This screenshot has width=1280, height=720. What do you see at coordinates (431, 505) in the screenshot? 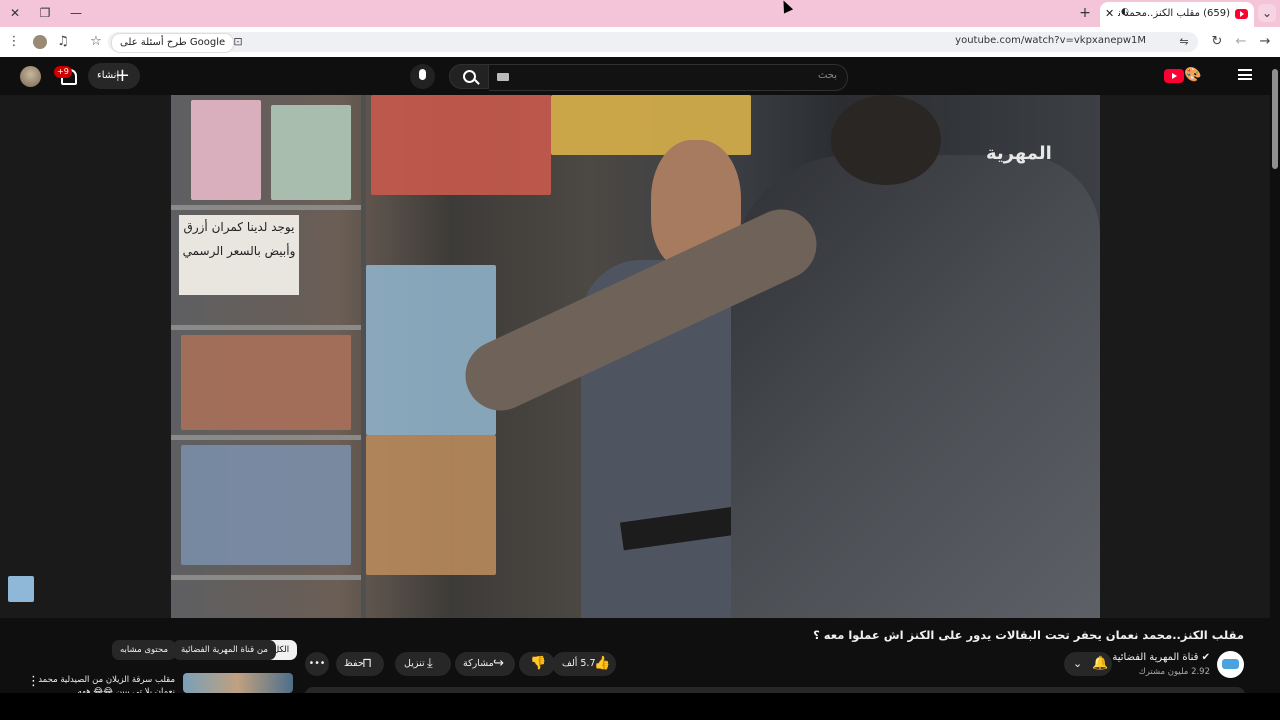
I see `candy-boxes` at bounding box center [431, 505].